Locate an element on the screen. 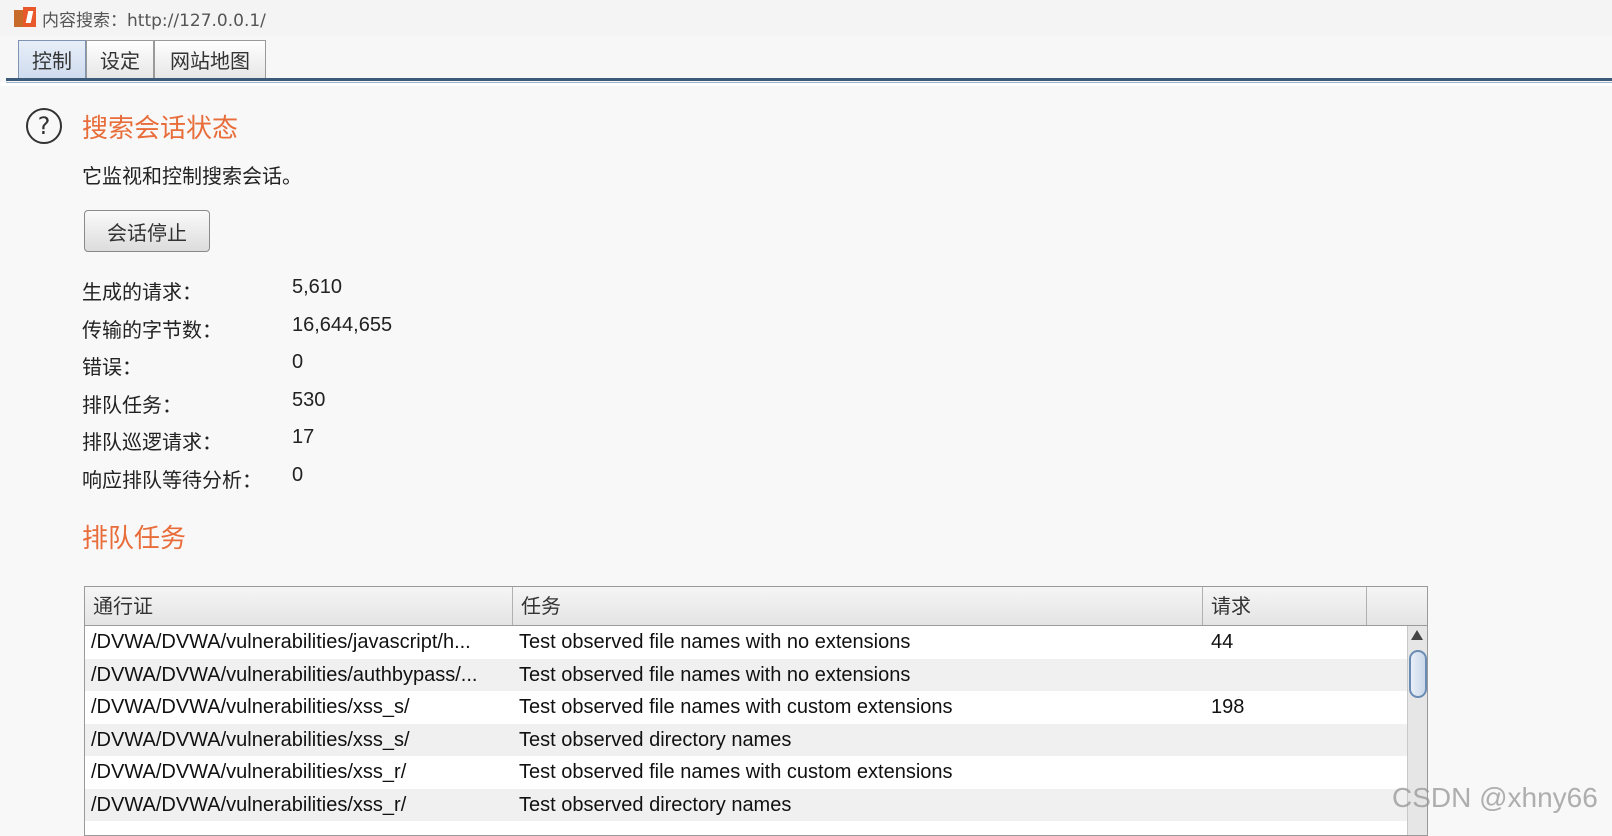  scroll-up-arrow-icon is located at coordinates (1417, 635).